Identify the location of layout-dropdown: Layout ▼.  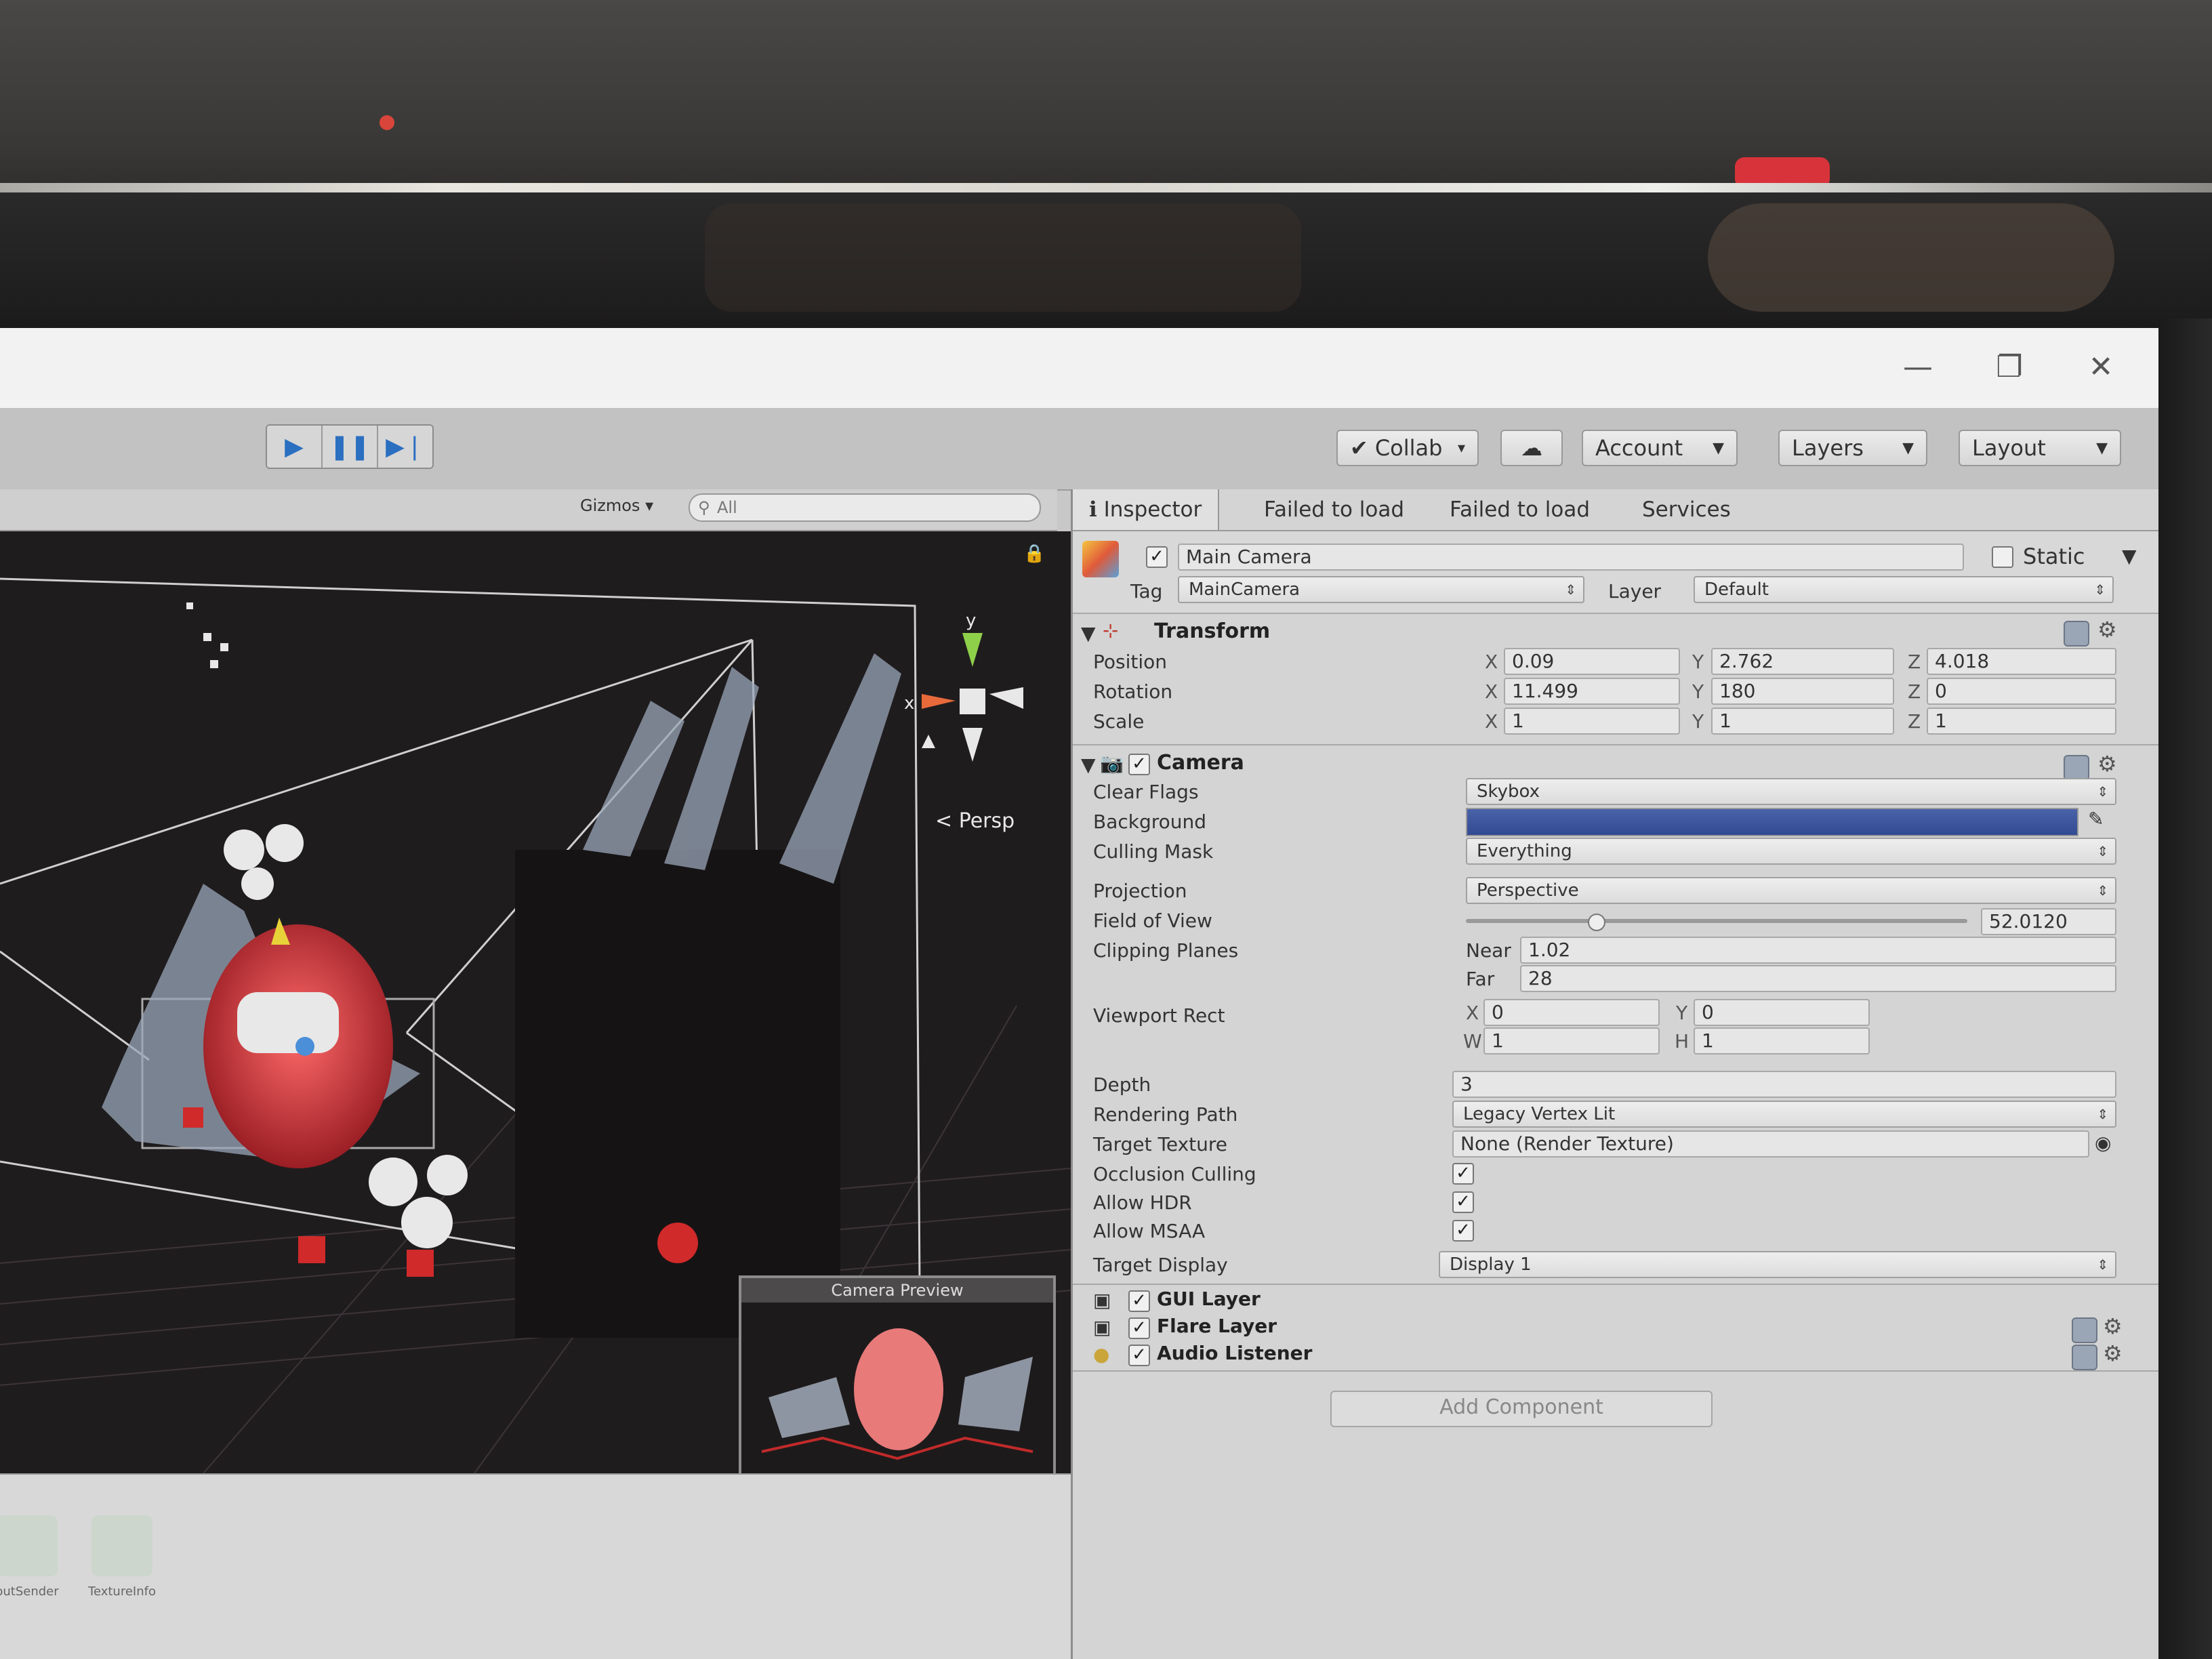
(2040, 448).